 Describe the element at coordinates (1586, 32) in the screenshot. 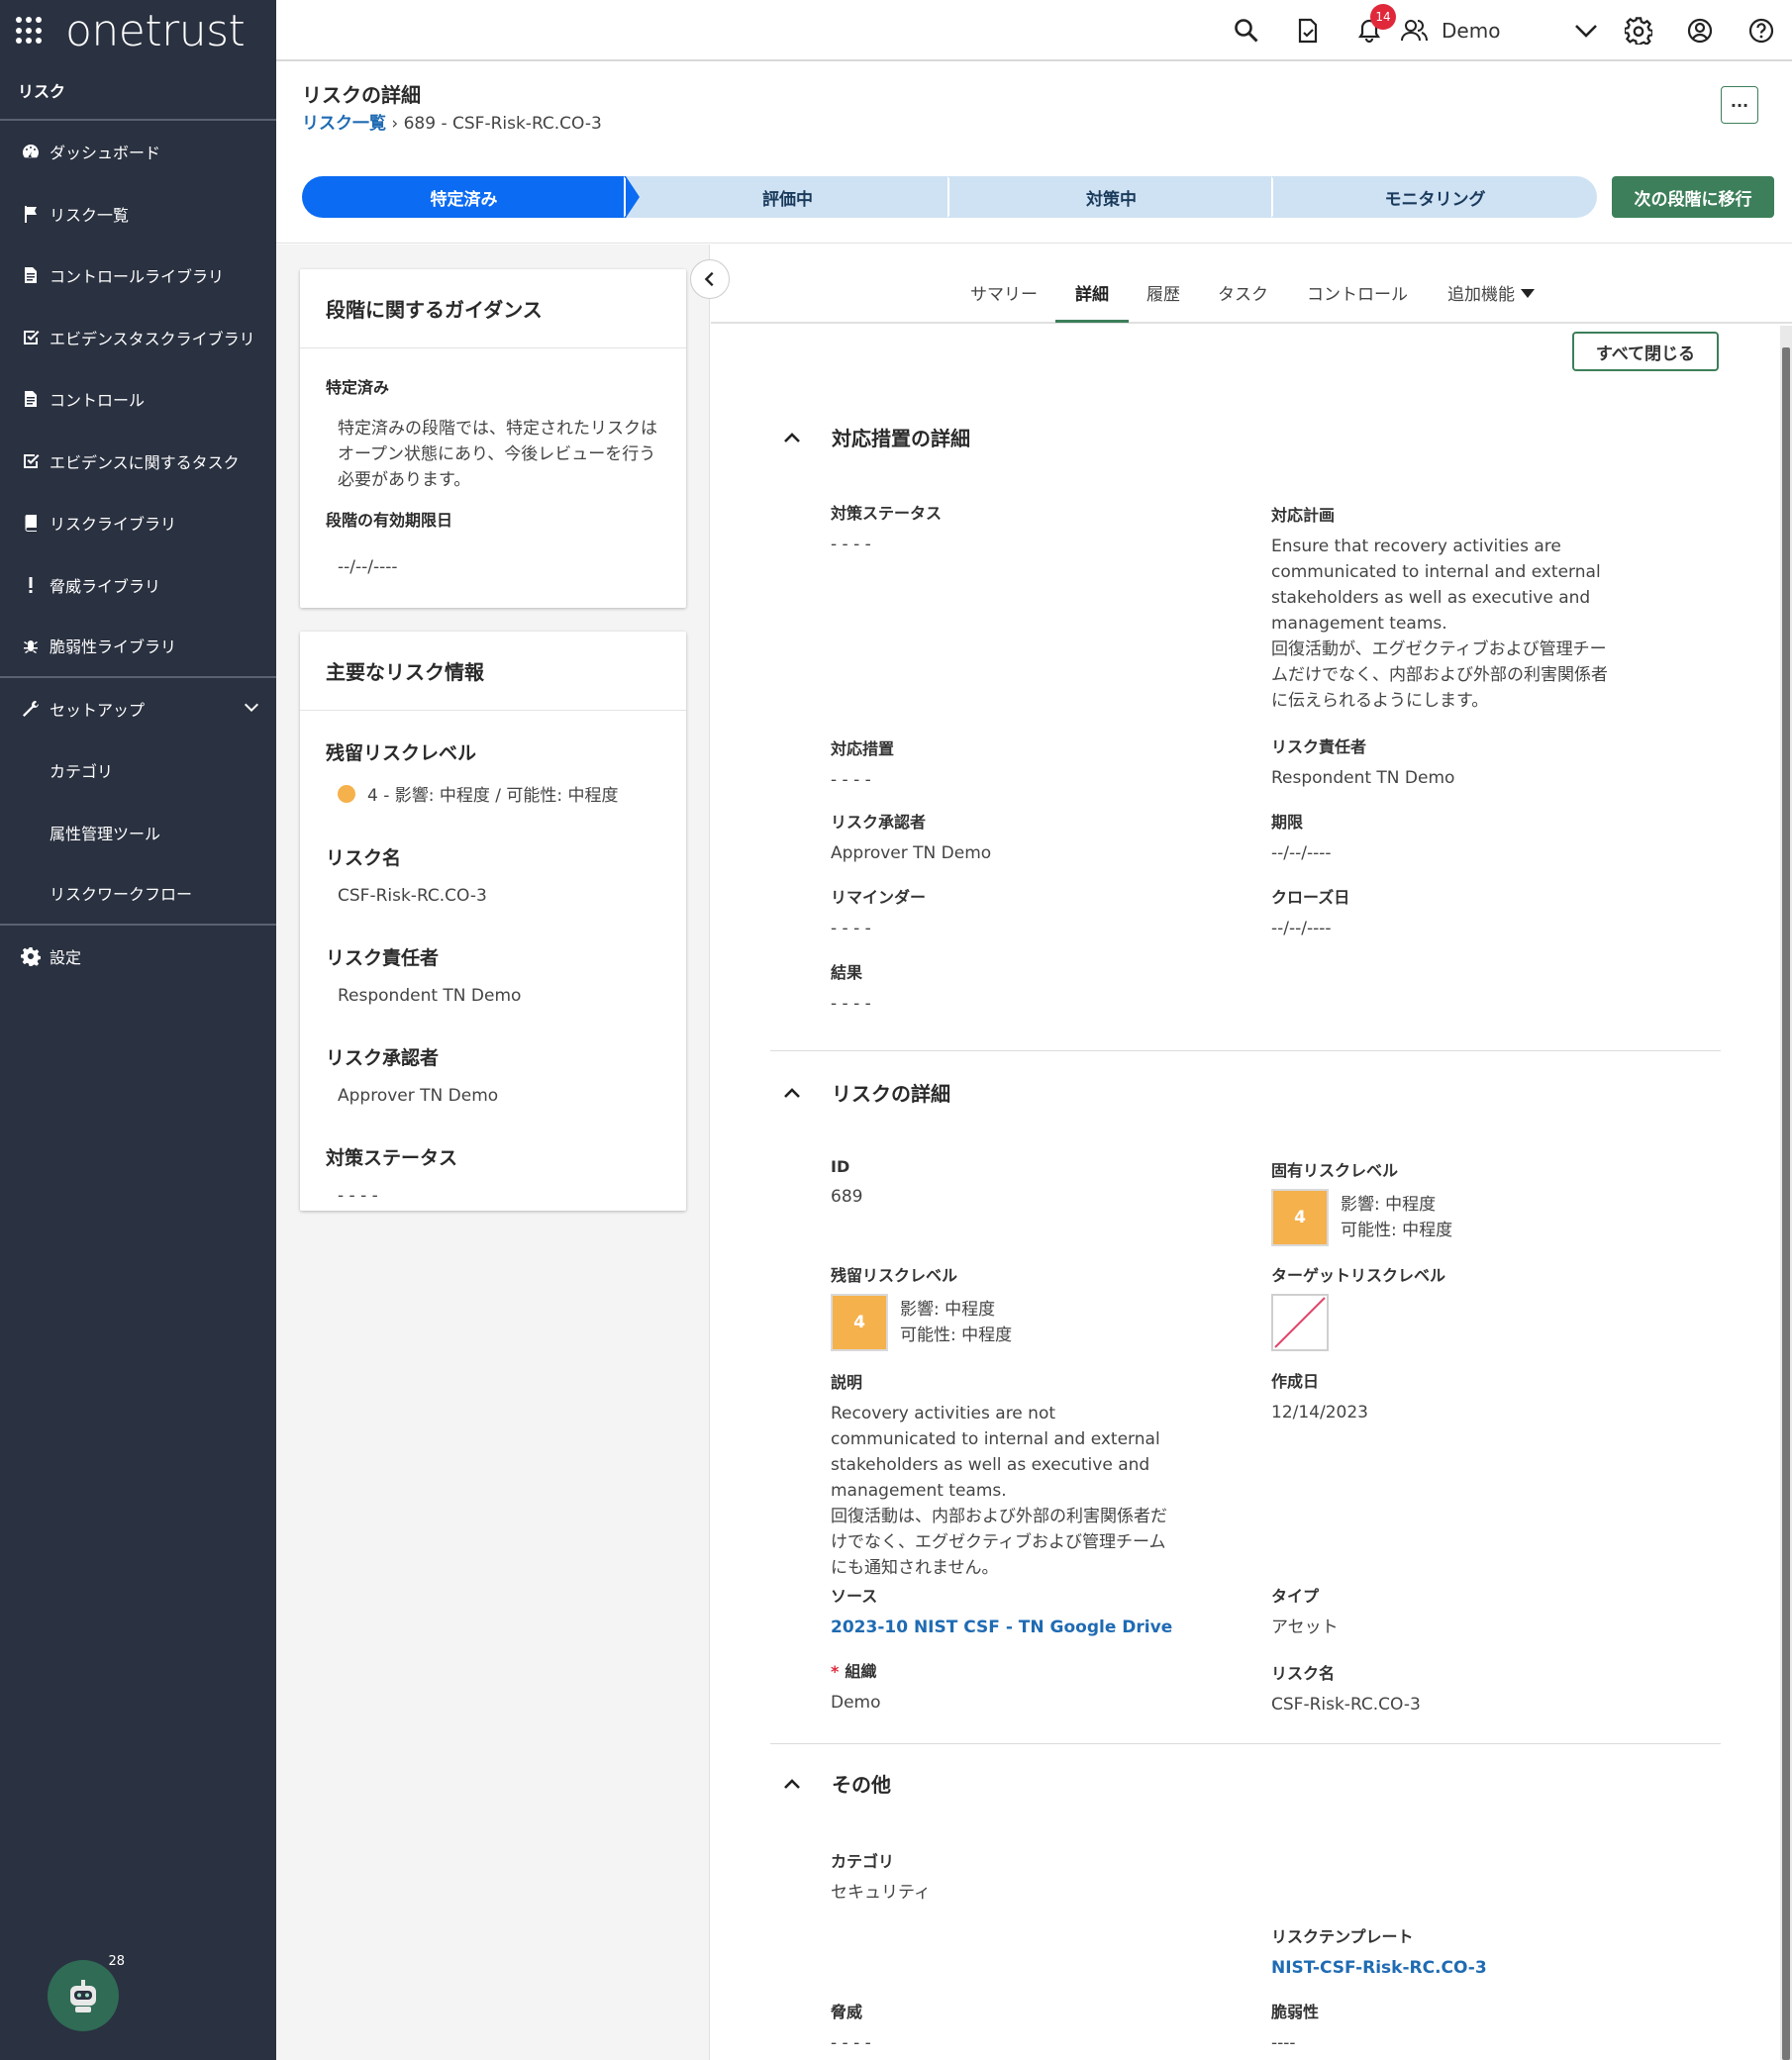

I see `chevron-down-icon` at that location.